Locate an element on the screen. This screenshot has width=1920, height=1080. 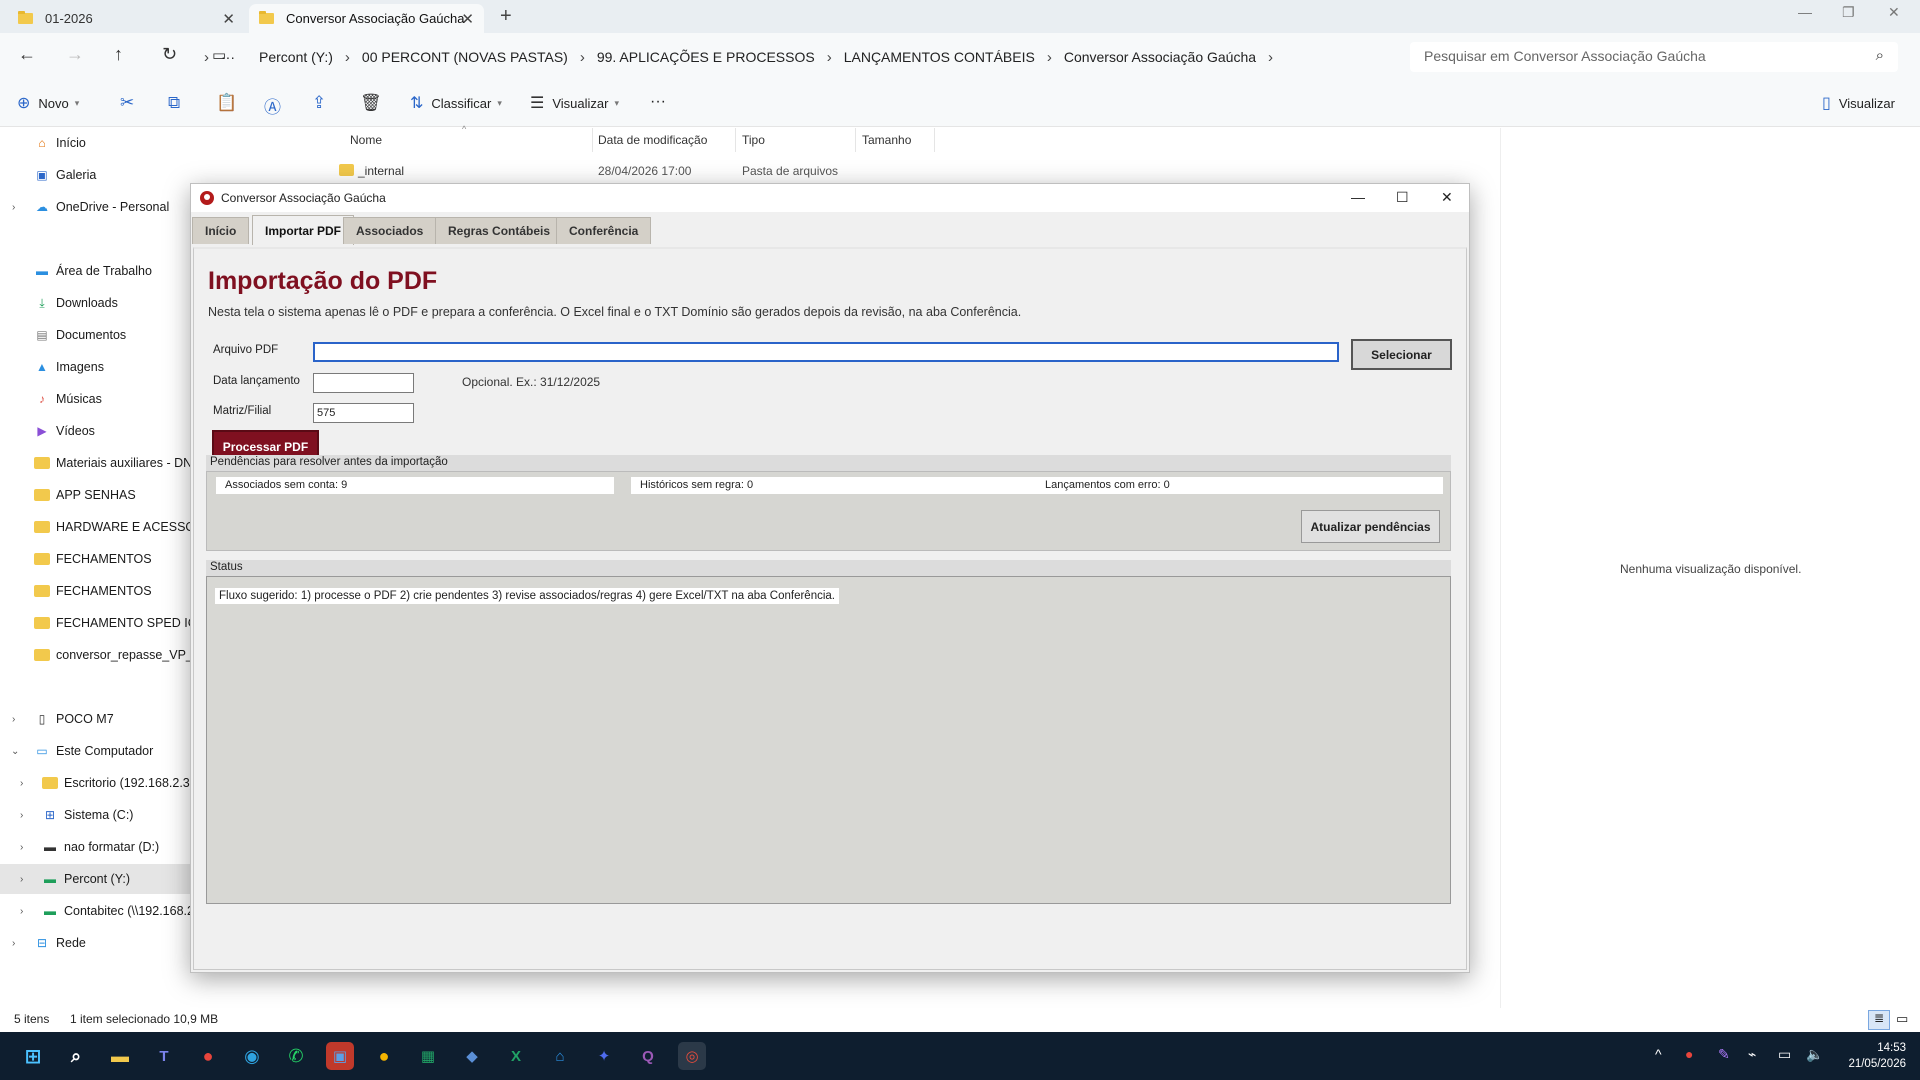
tray-chevron-up-icon: ^ is located at coordinates (1658, 1054).